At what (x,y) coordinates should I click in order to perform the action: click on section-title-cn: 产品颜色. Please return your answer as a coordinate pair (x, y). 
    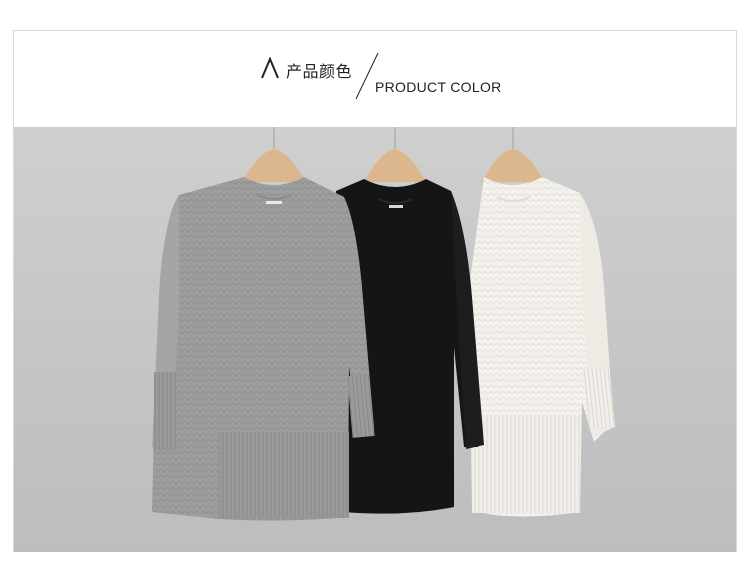
    Looking at the image, I should click on (319, 71).